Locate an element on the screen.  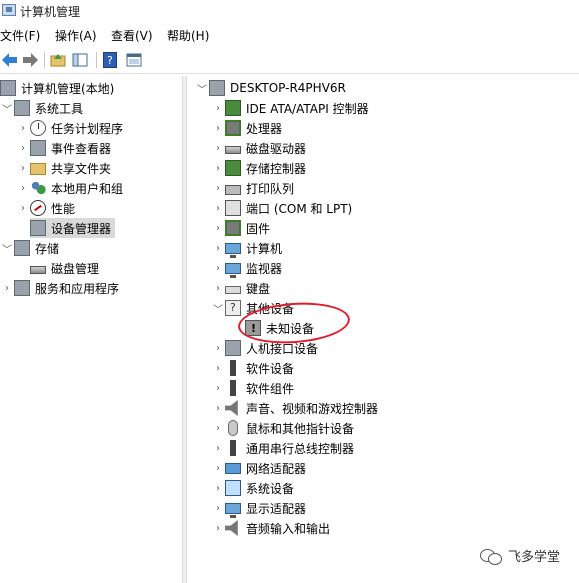
properties-icon is located at coordinates (134, 60).